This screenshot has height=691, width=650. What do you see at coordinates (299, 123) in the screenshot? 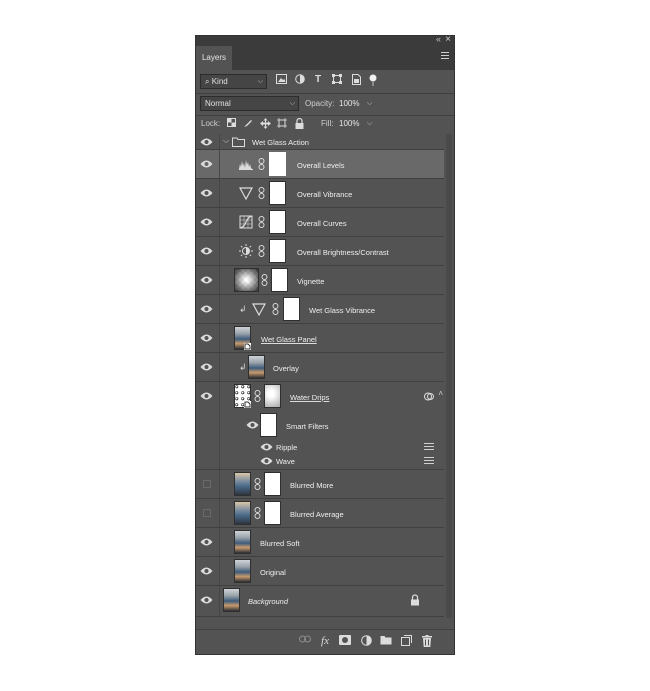
I see `lock-all-icon` at bounding box center [299, 123].